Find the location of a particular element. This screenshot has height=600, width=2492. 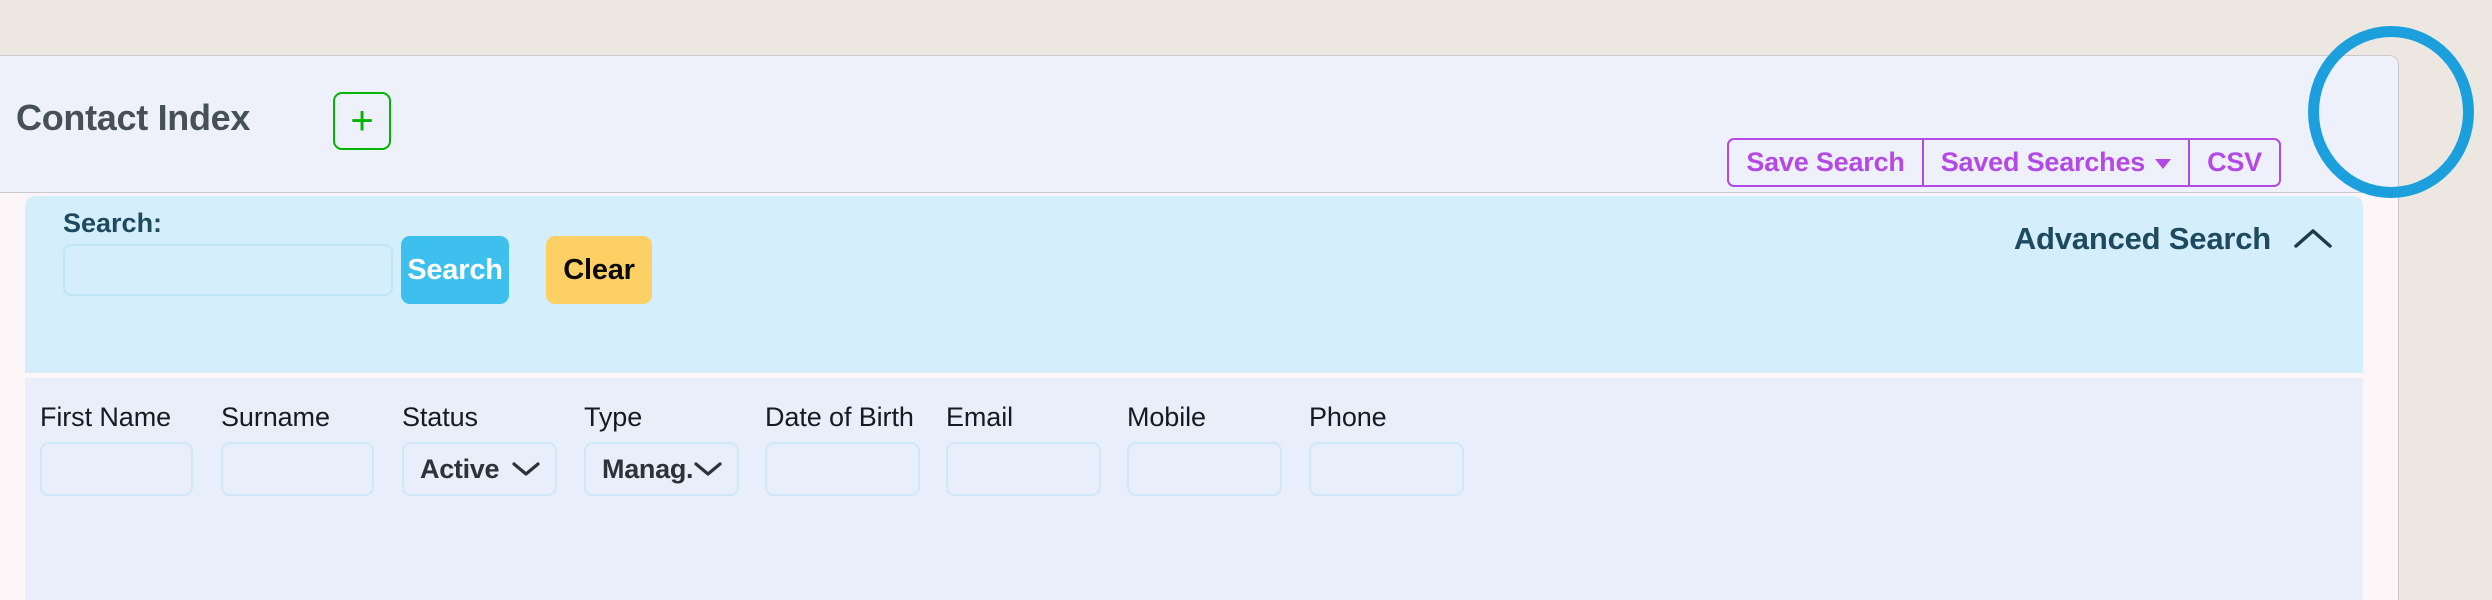

select-status: Active is located at coordinates (479, 469).